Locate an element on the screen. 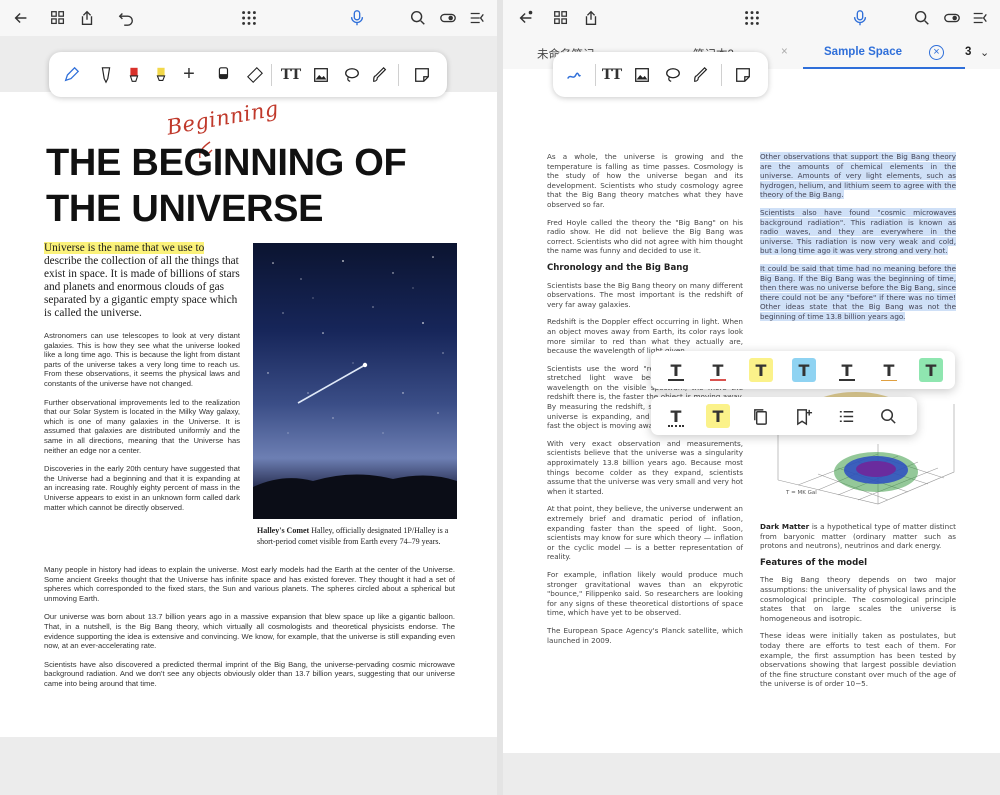 This screenshot has width=1000, height=795. copy-icon is located at coordinates (760, 416).